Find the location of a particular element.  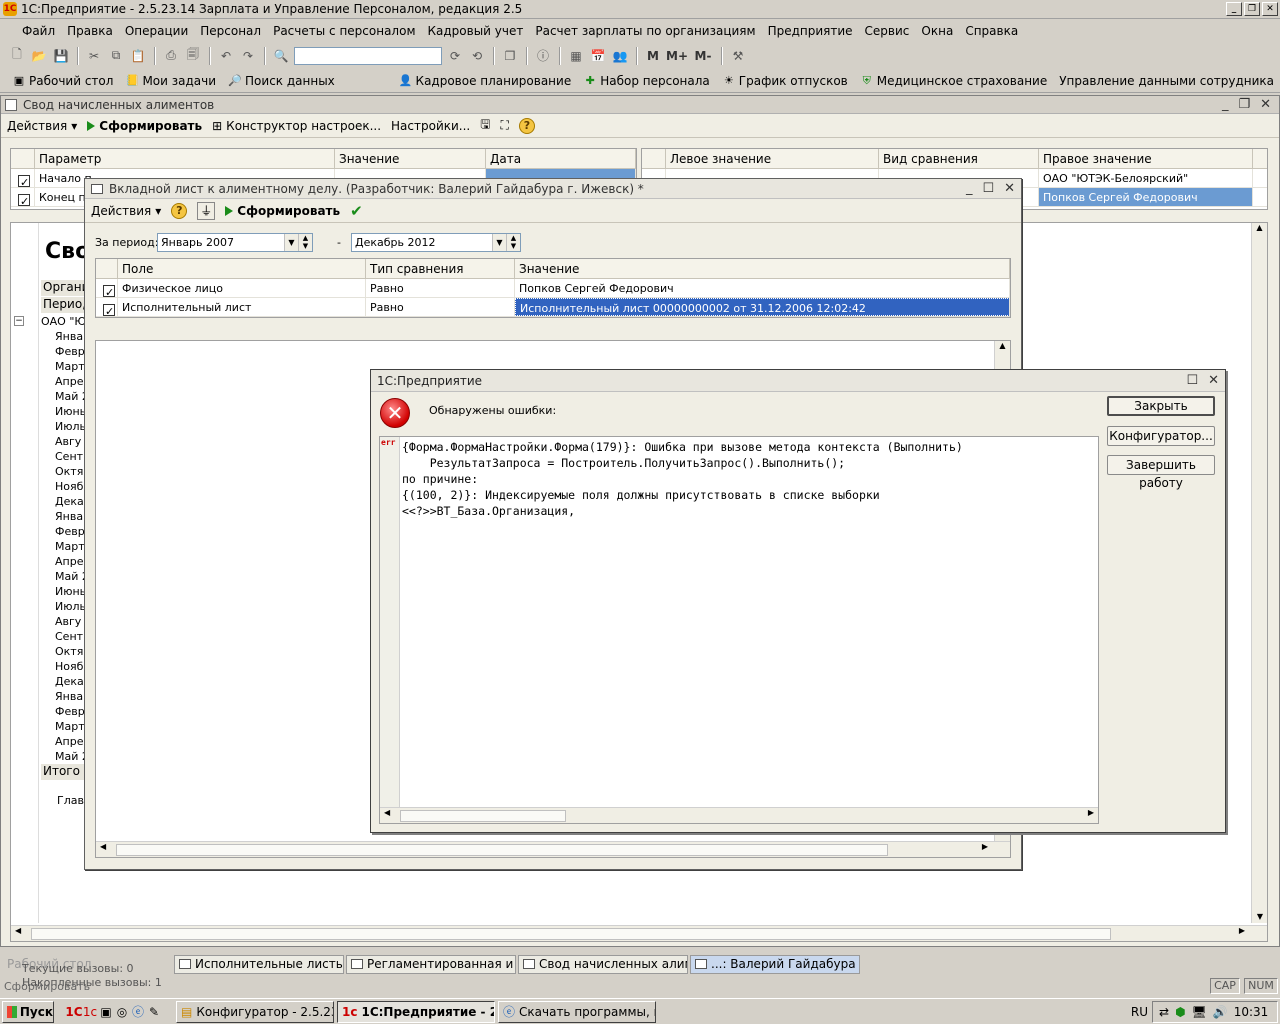

copy-icon: ⧉ is located at coordinates (116, 56).